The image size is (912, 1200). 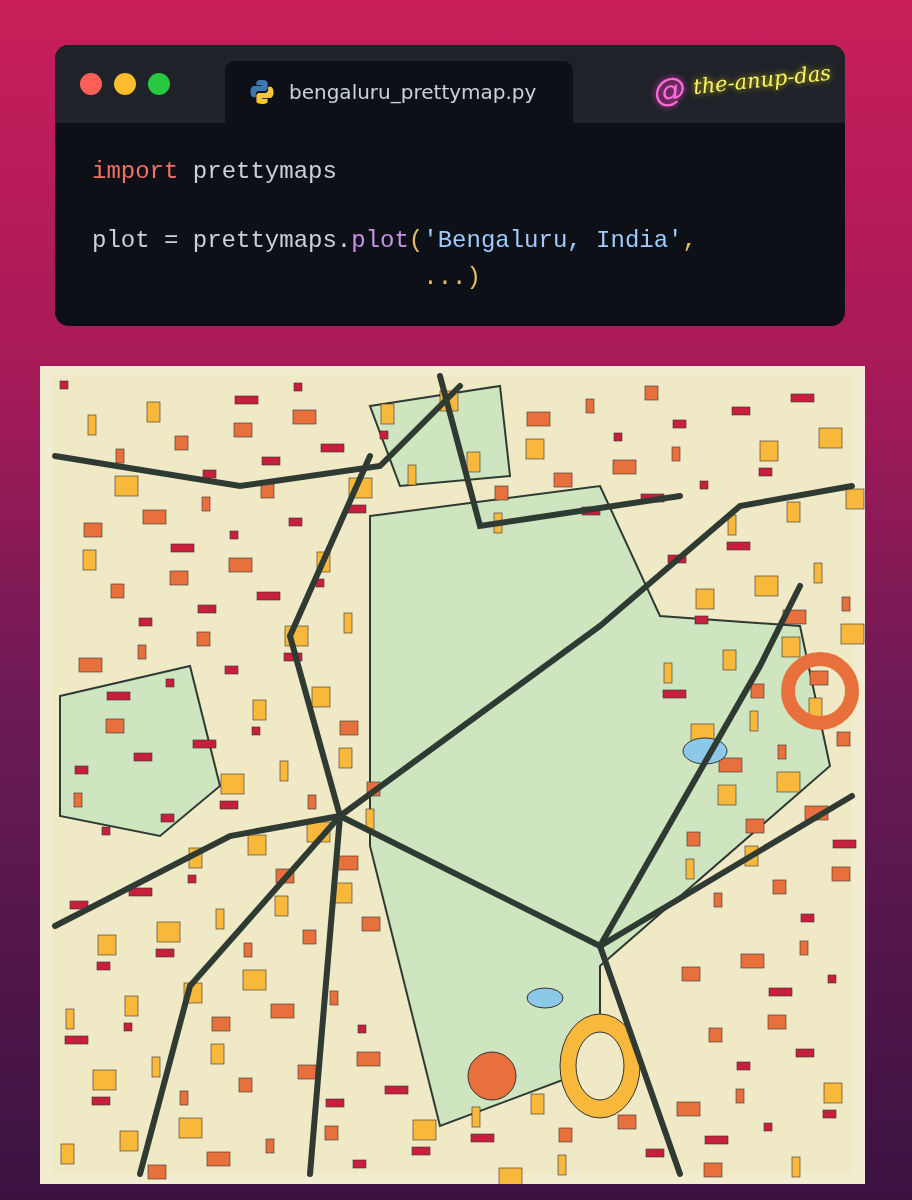 What do you see at coordinates (452, 278) in the screenshot?
I see `code-line: ...)` at bounding box center [452, 278].